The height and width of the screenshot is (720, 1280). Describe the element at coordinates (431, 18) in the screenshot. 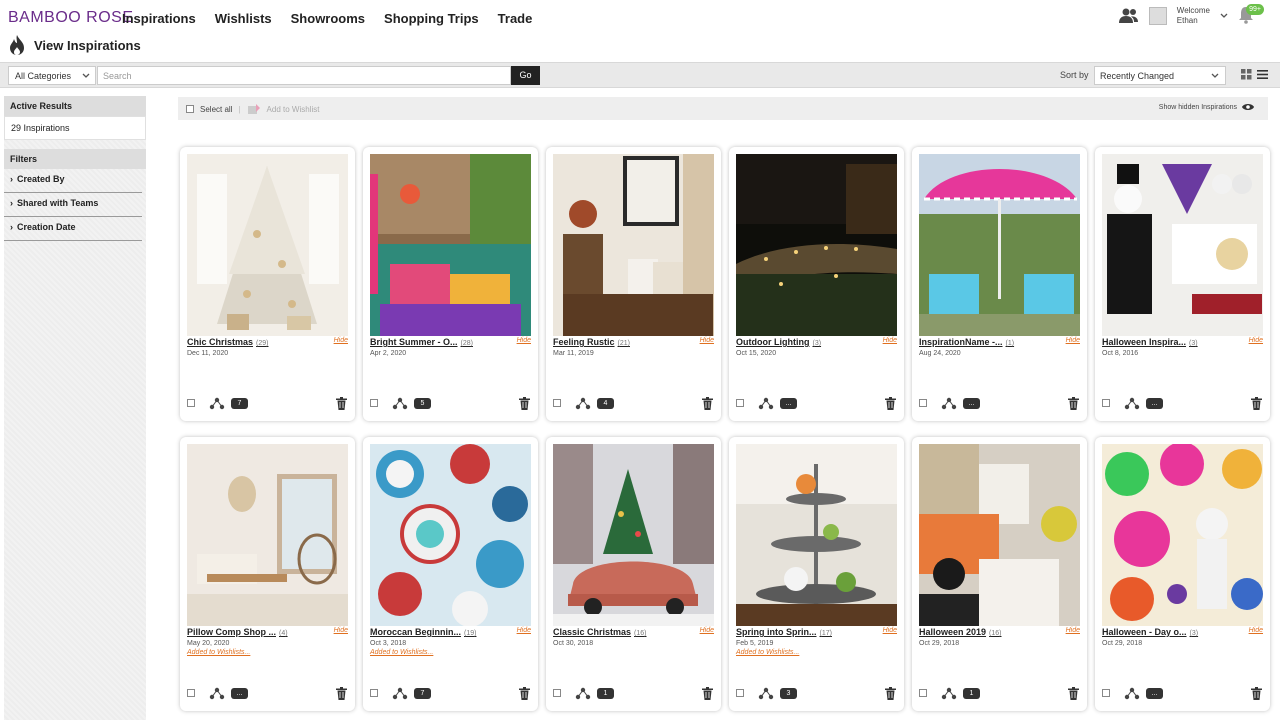

I see `nav-shopping-trips: Shopping Trips` at that location.